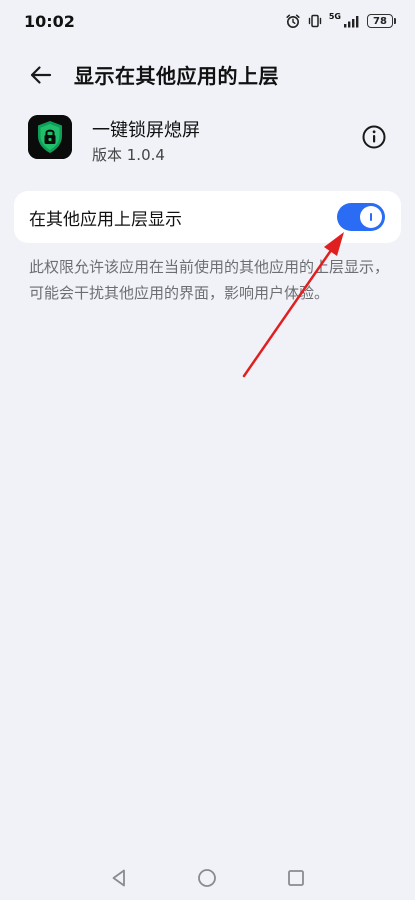 This screenshot has height=900, width=415. I want to click on status-icons: 5G 78, so click(340, 20).